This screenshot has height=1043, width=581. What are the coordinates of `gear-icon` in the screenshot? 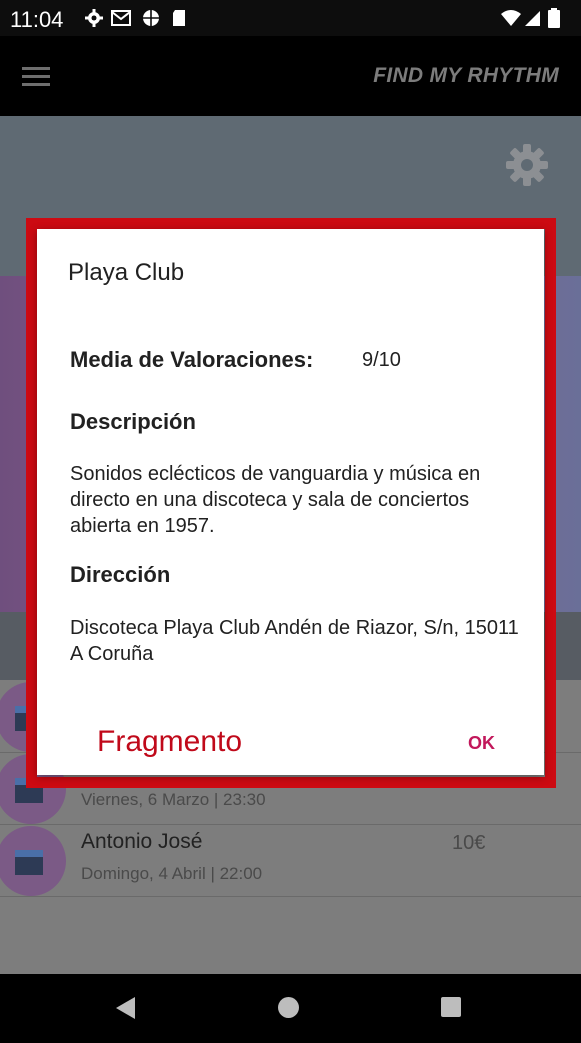 It's located at (527, 165).